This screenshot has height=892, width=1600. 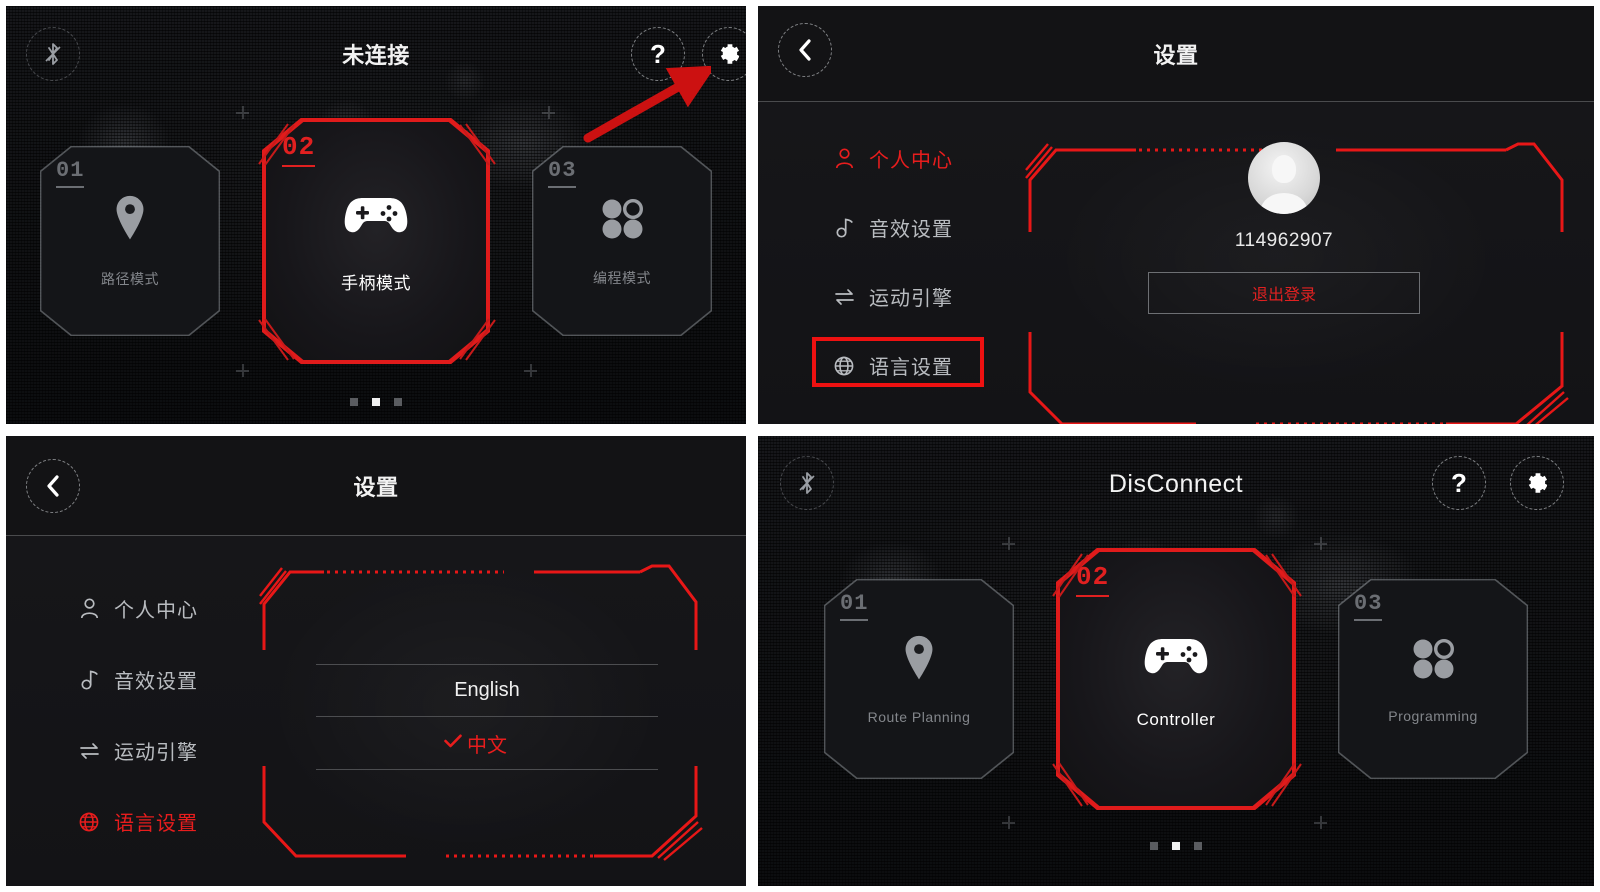 I want to click on language-option-english: English, so click(x=487, y=690).